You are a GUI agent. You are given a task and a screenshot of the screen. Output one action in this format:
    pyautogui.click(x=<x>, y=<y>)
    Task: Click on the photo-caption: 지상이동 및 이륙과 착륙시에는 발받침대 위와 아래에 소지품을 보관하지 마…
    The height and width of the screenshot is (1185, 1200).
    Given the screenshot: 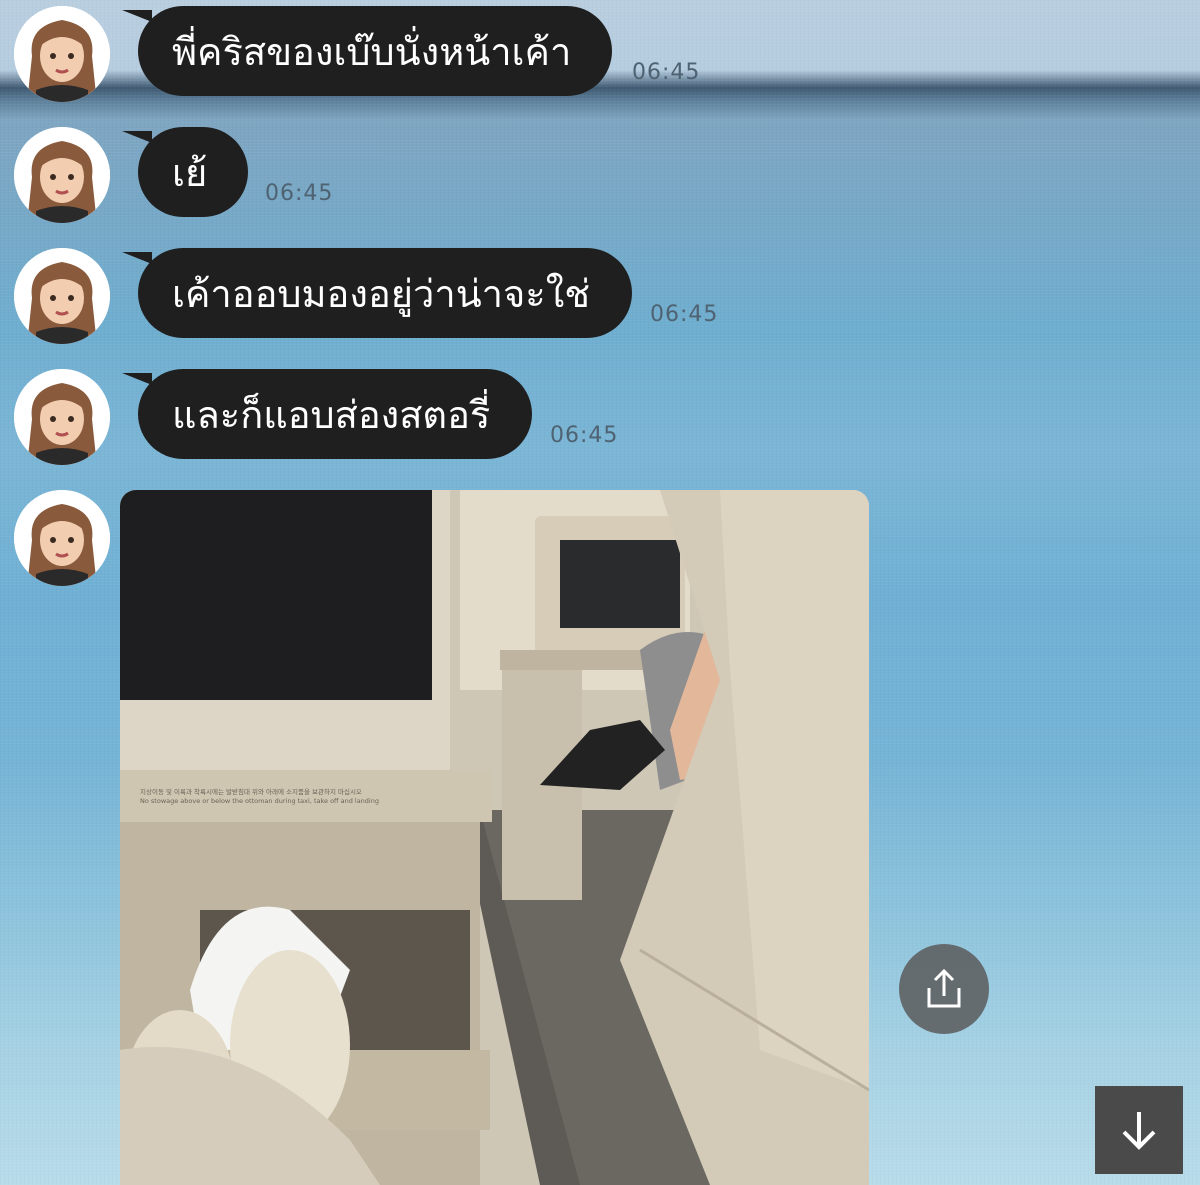 What is the action you would take?
    pyautogui.click(x=305, y=797)
    